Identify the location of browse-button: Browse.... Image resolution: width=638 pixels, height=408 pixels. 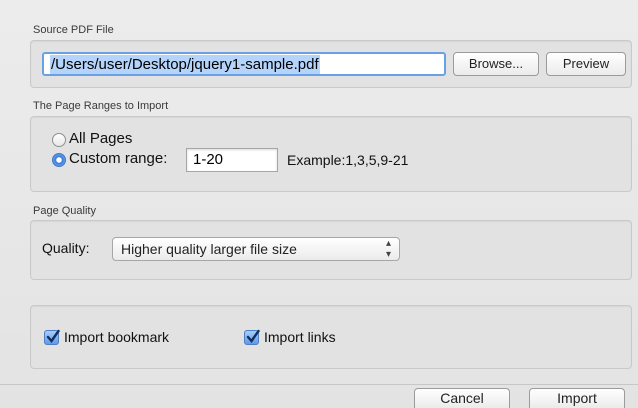
(496, 64).